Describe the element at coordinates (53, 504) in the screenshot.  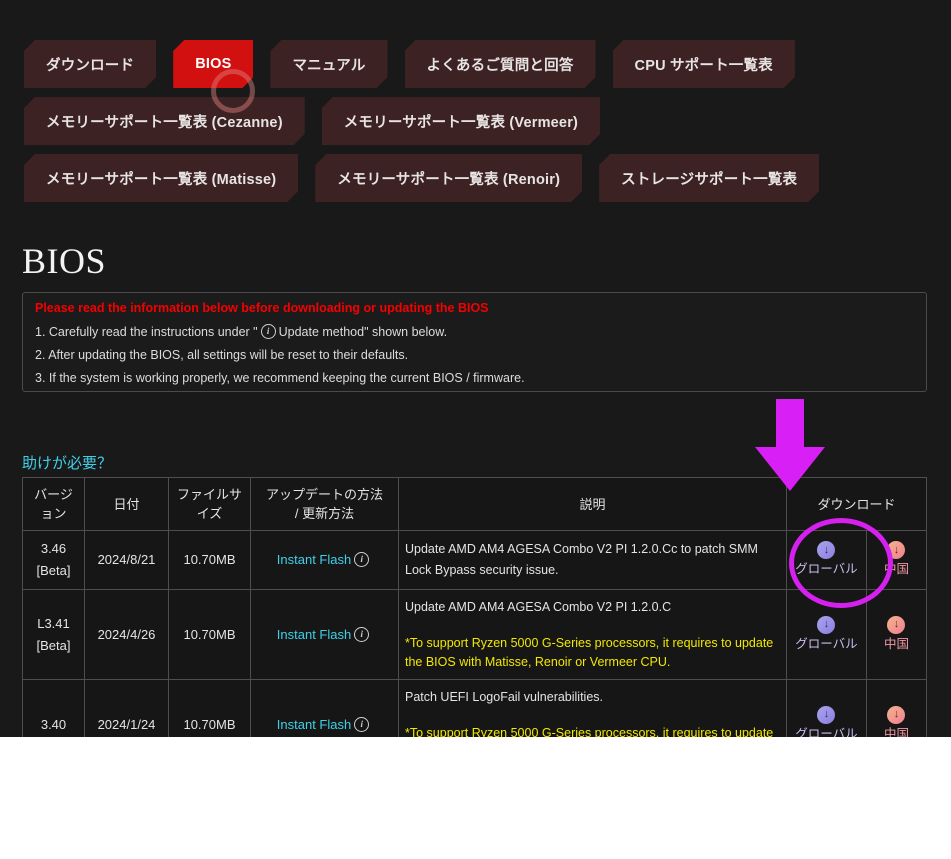
I see `header-version: バージョン` at that location.